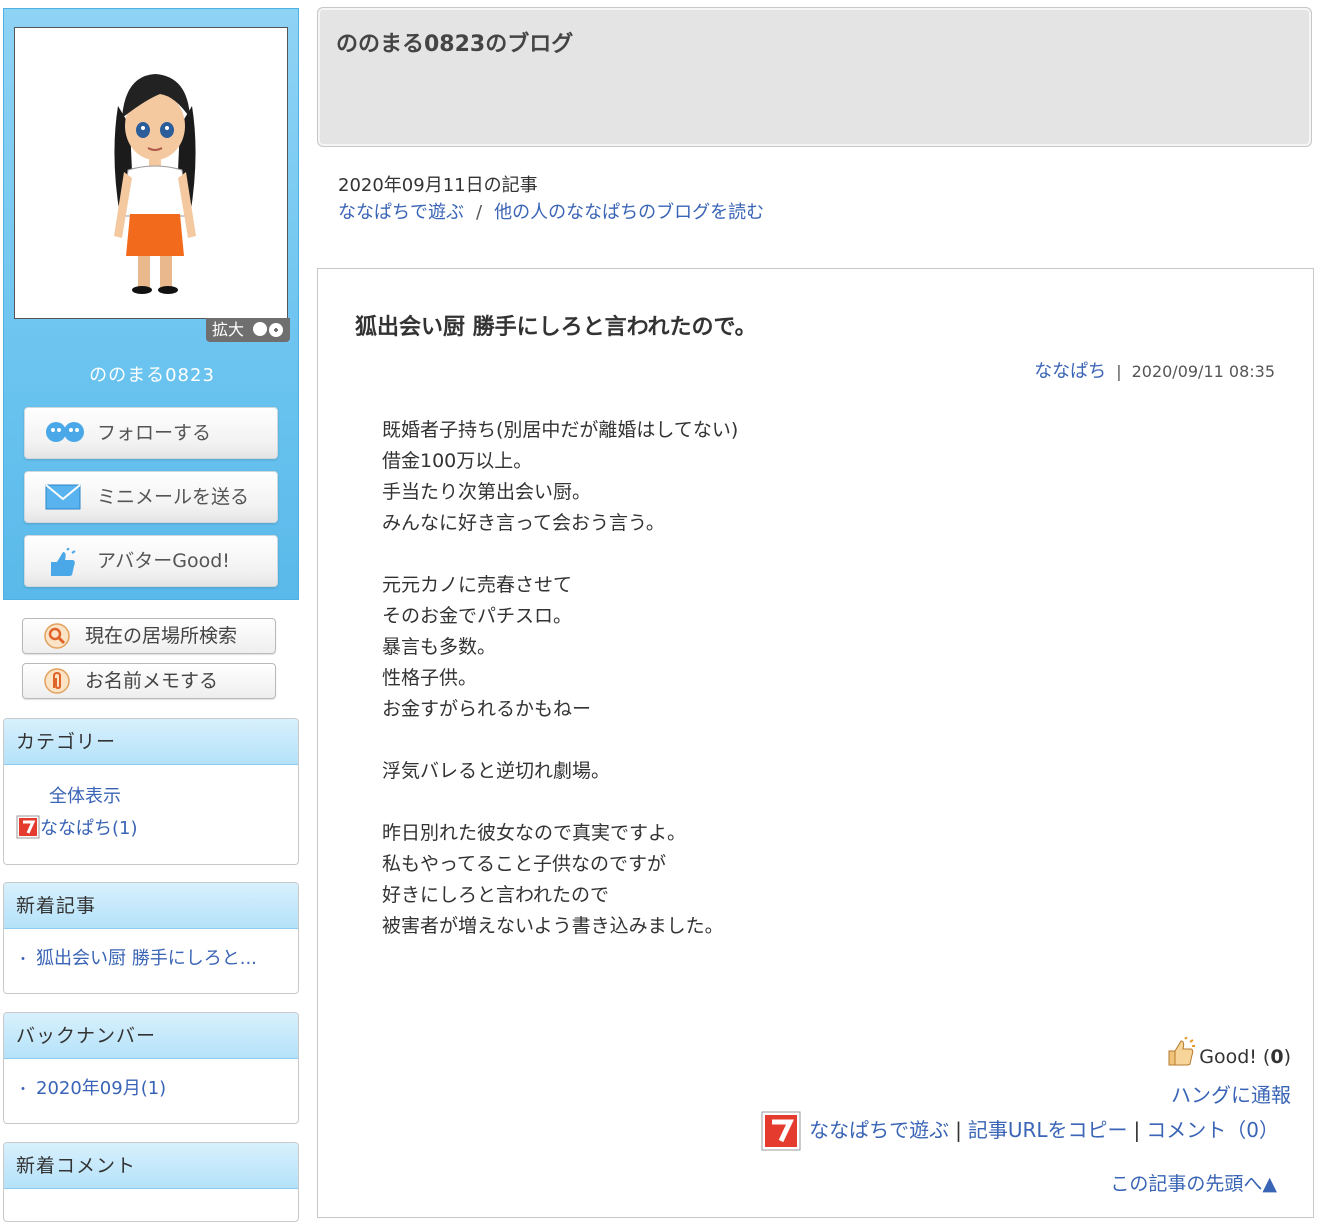 The height and width of the screenshot is (1230, 1332). I want to click on list-item: ・ 2020年09月(1), so click(157, 1089).